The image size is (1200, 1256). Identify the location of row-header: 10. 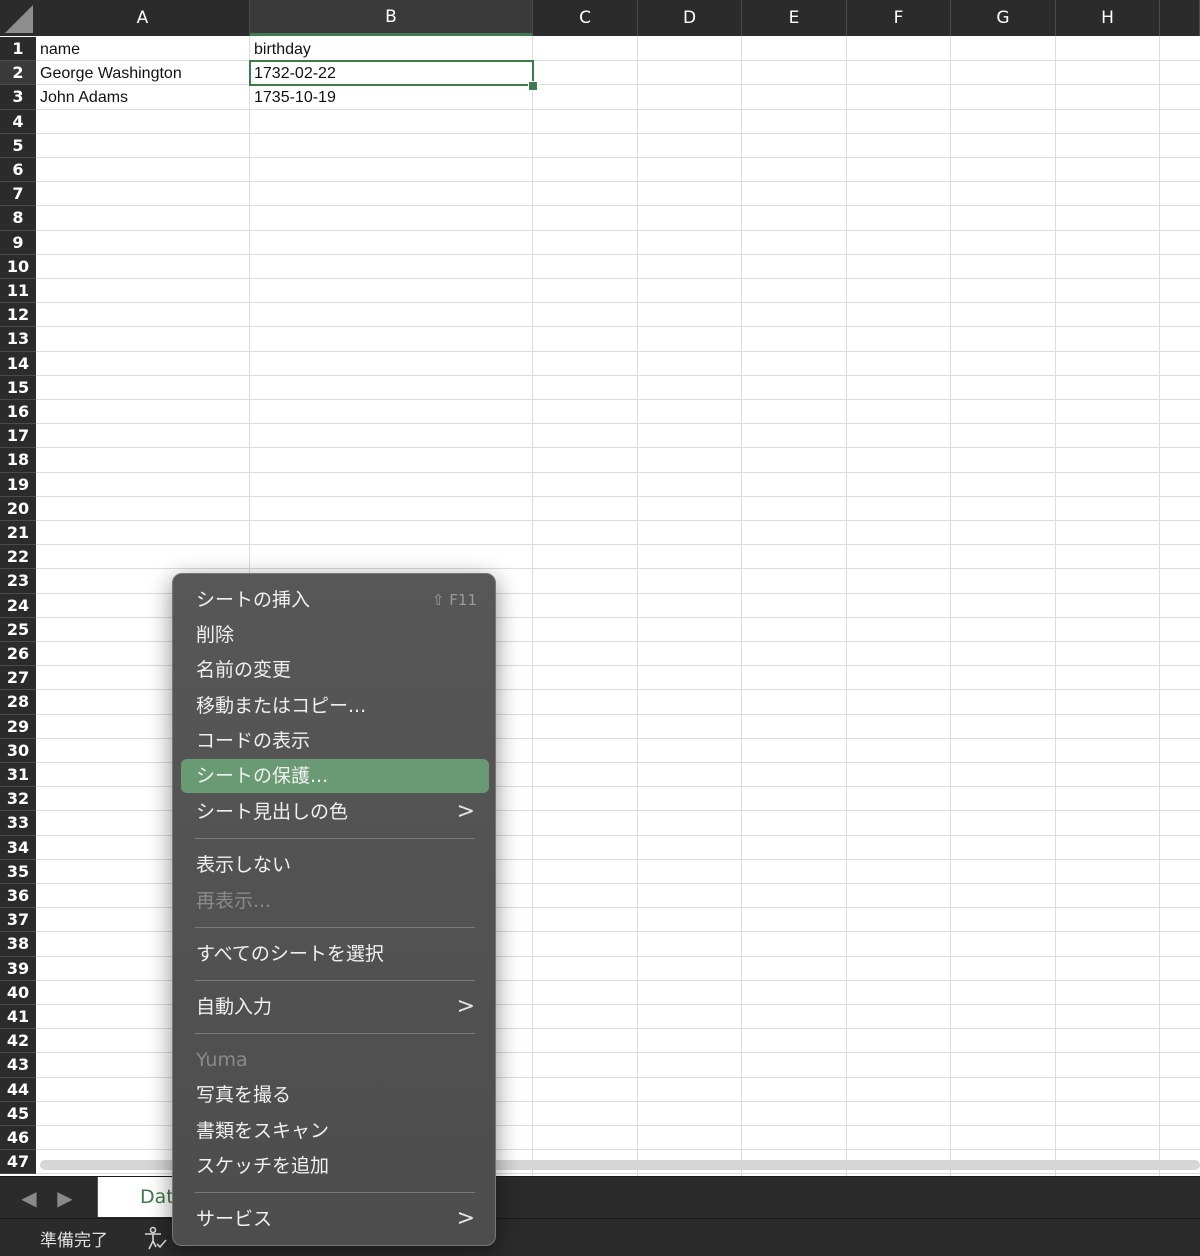
(18, 266).